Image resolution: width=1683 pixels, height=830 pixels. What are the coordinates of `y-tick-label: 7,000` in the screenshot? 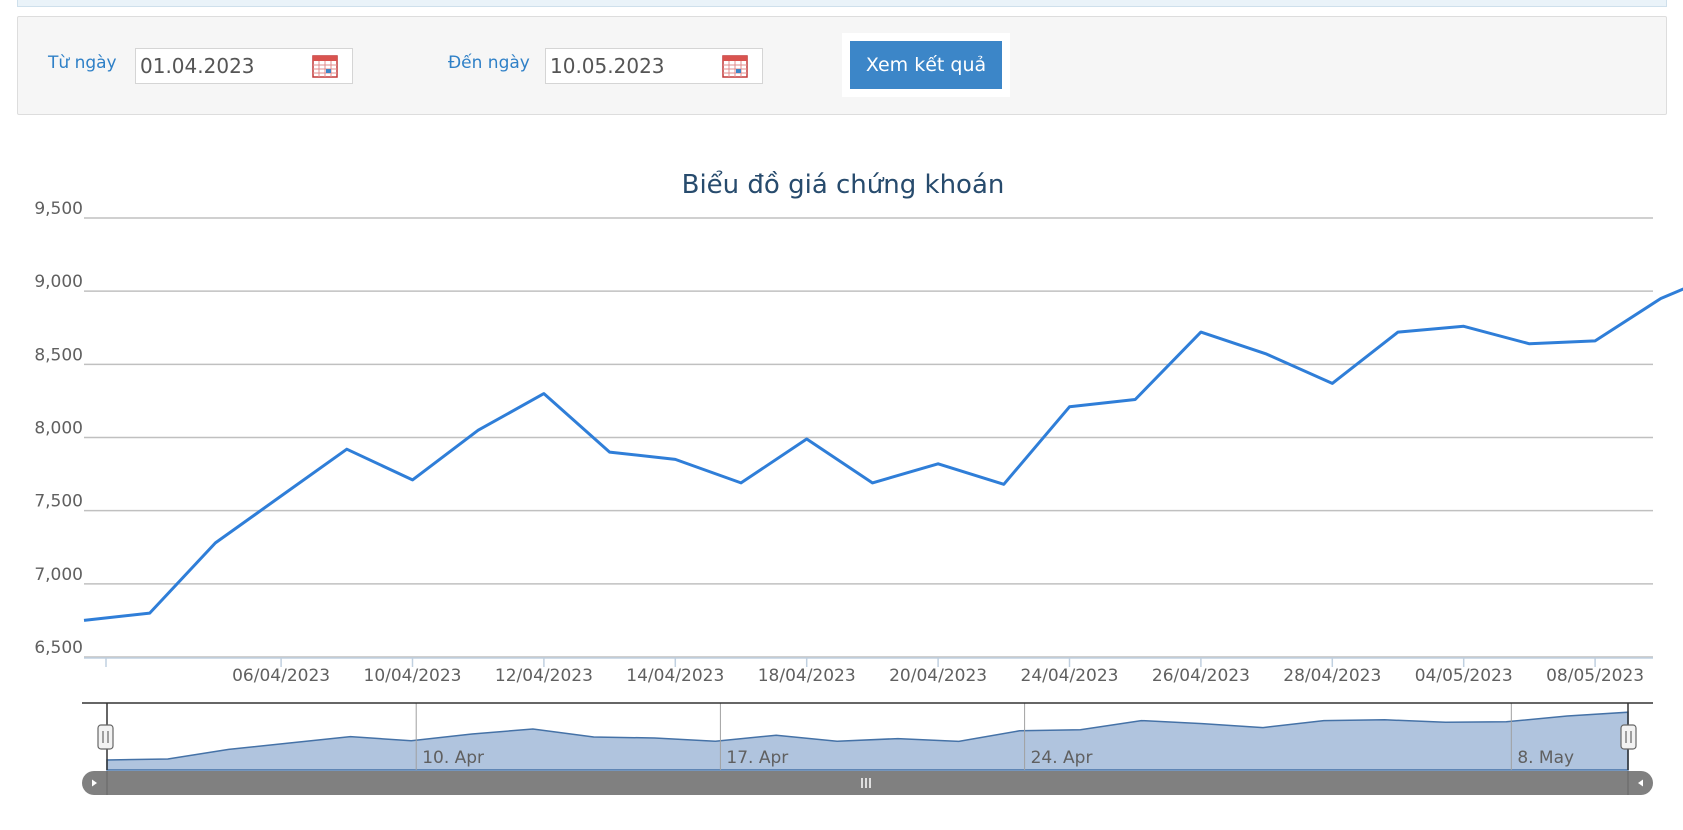 It's located at (58, 575).